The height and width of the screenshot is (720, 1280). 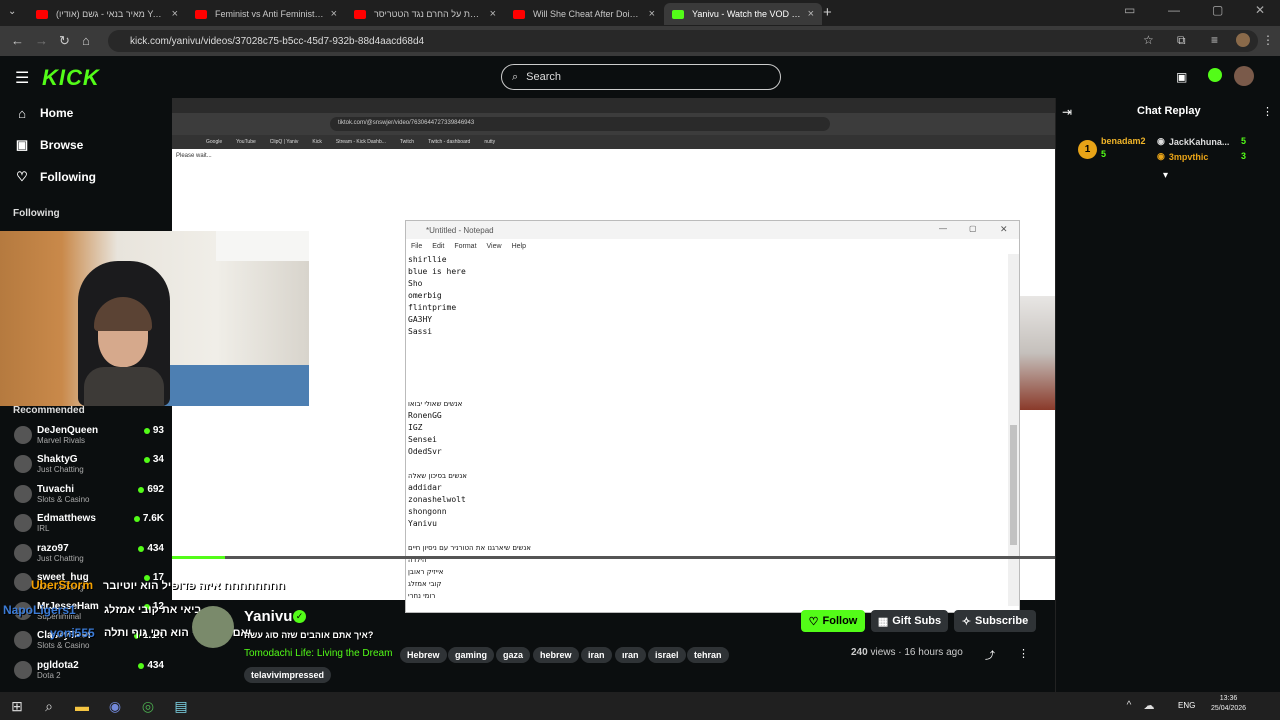 What do you see at coordinates (596, 655) in the screenshot?
I see `tag-chip: iran` at bounding box center [596, 655].